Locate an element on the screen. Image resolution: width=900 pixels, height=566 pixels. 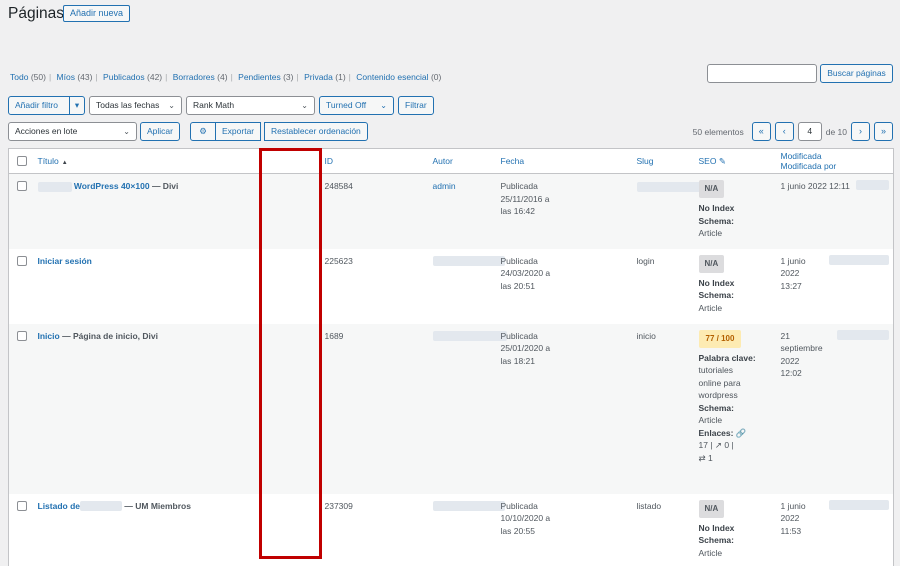
row-title-link: WordPress 40×100 is located at coordinates (112, 186).